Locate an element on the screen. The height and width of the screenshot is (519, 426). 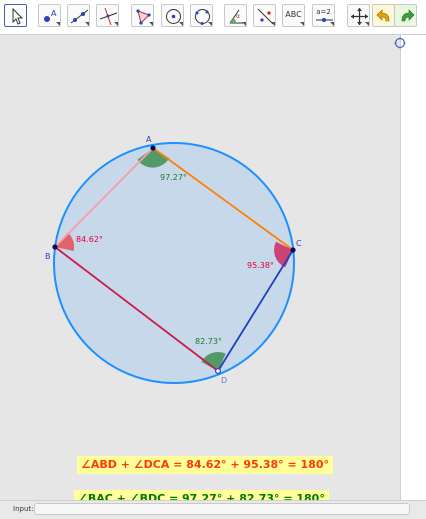
input-label: Input: is located at coordinates (23, 509).